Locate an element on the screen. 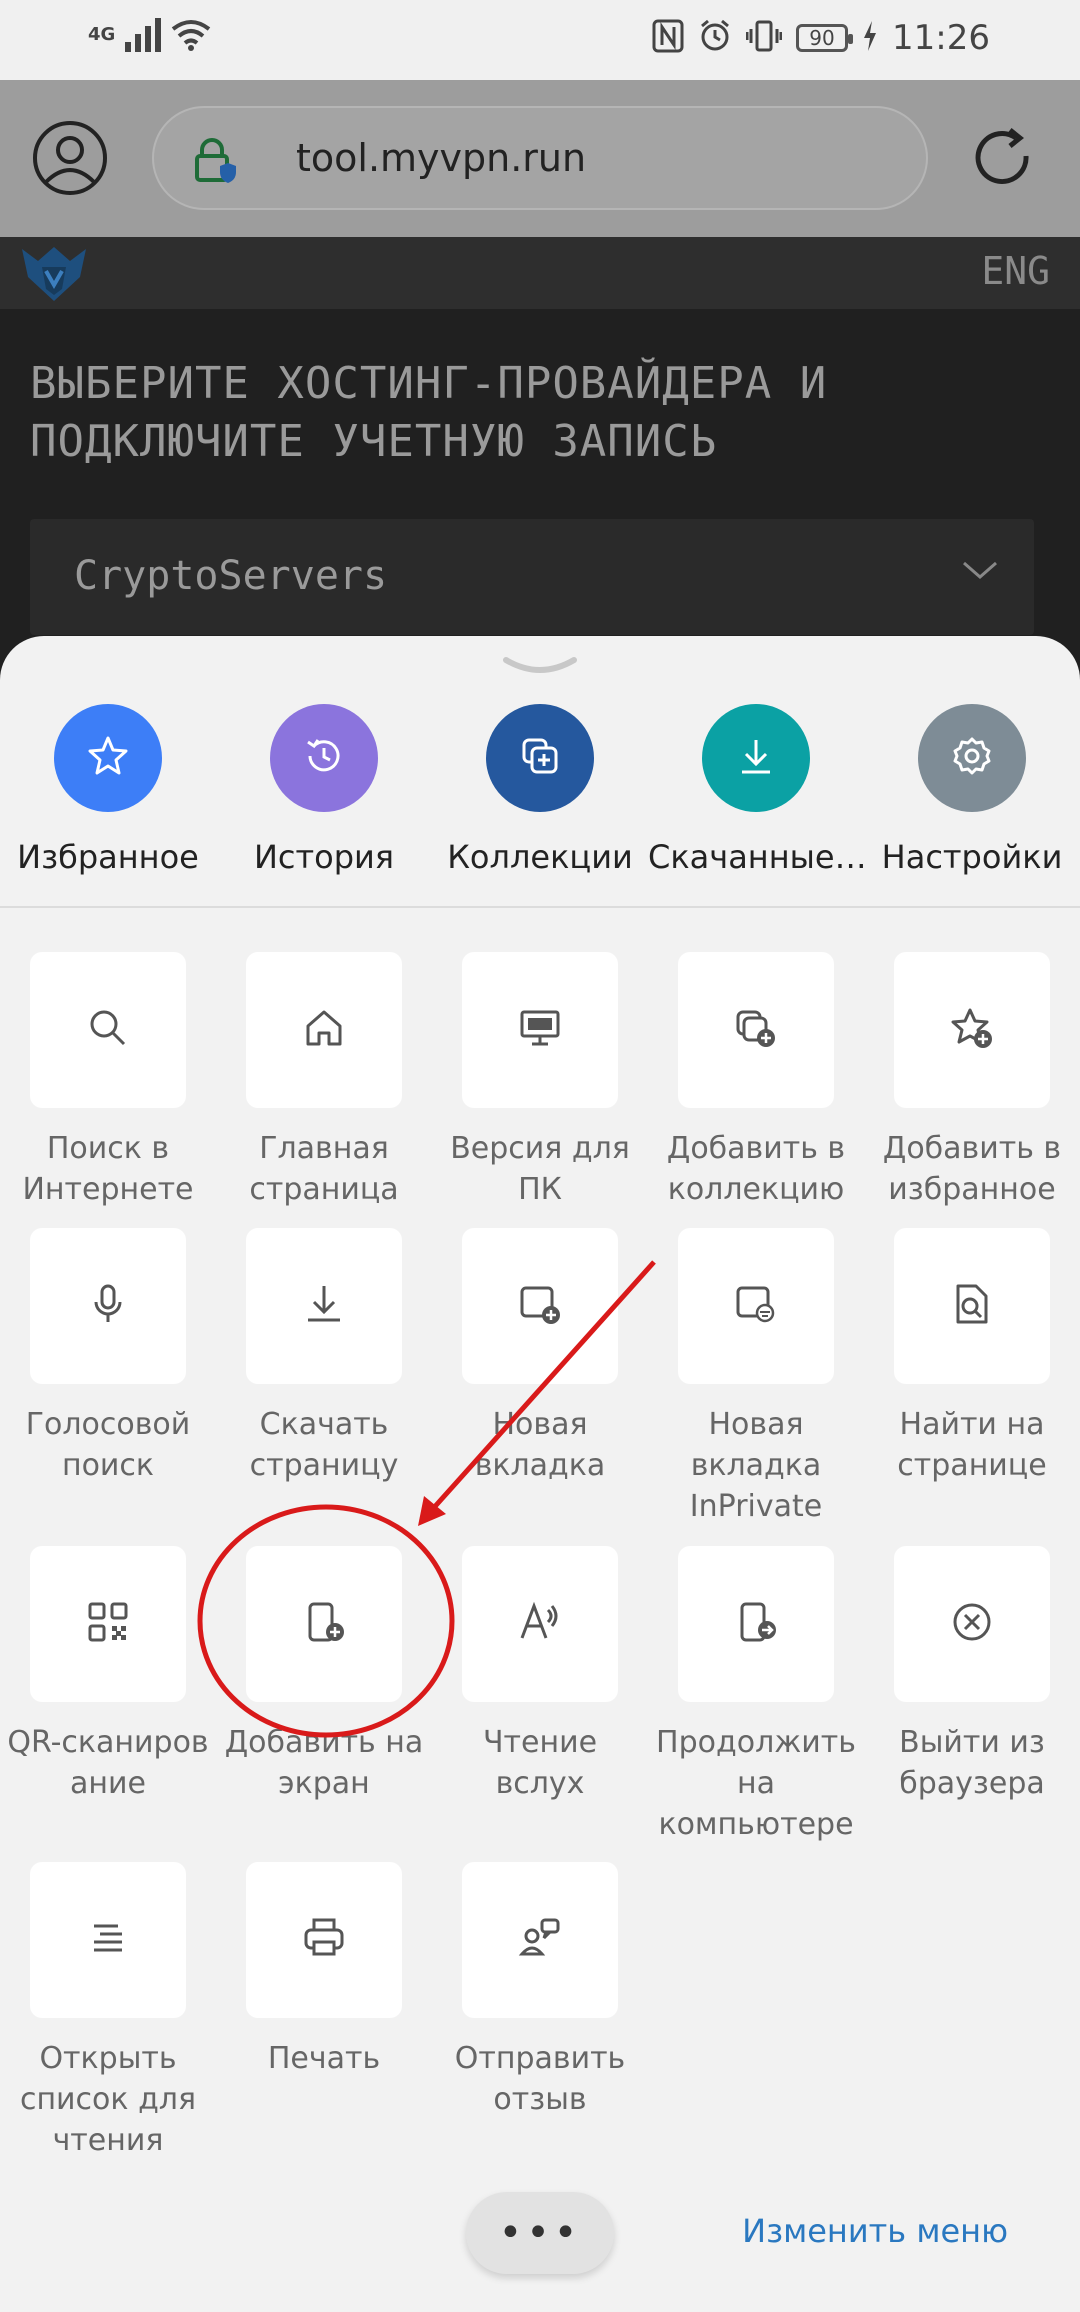  menu-read-aloud: Чтение вслух is located at coordinates (540, 1675).